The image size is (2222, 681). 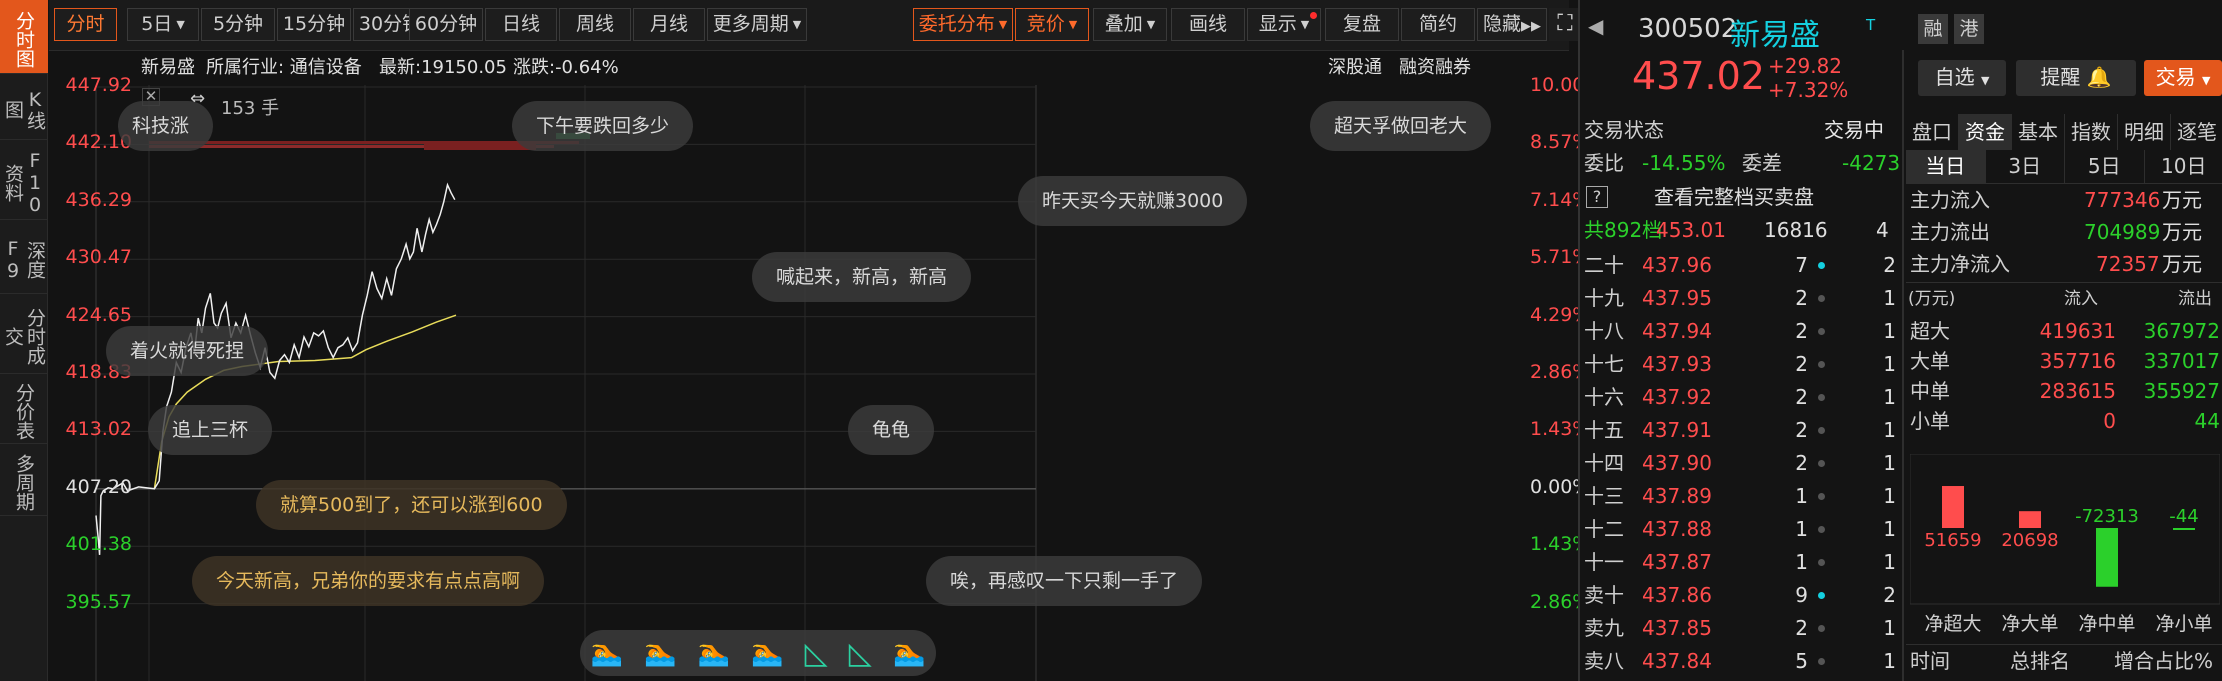 I want to click on net-flow-label: 净超大, so click(x=1952, y=624).